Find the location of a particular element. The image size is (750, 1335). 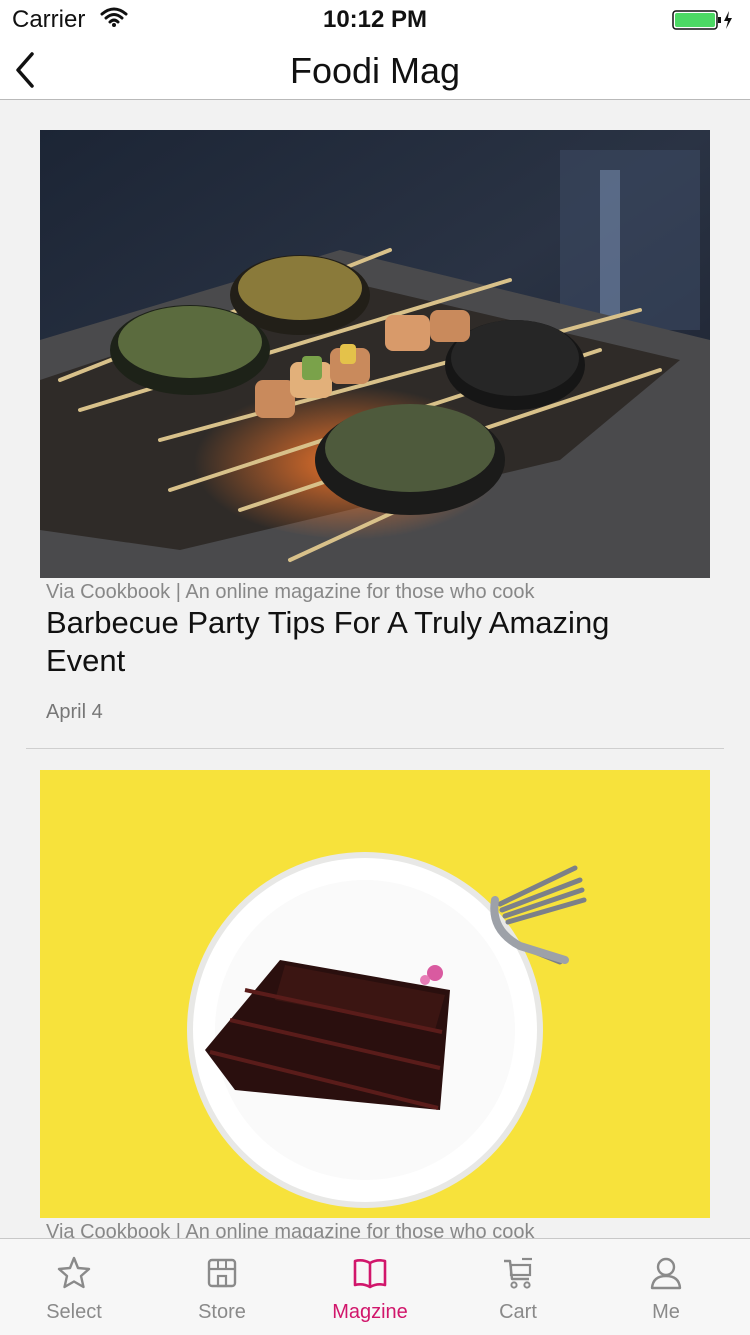

tab-label: Magzine is located at coordinates (370, 1312).